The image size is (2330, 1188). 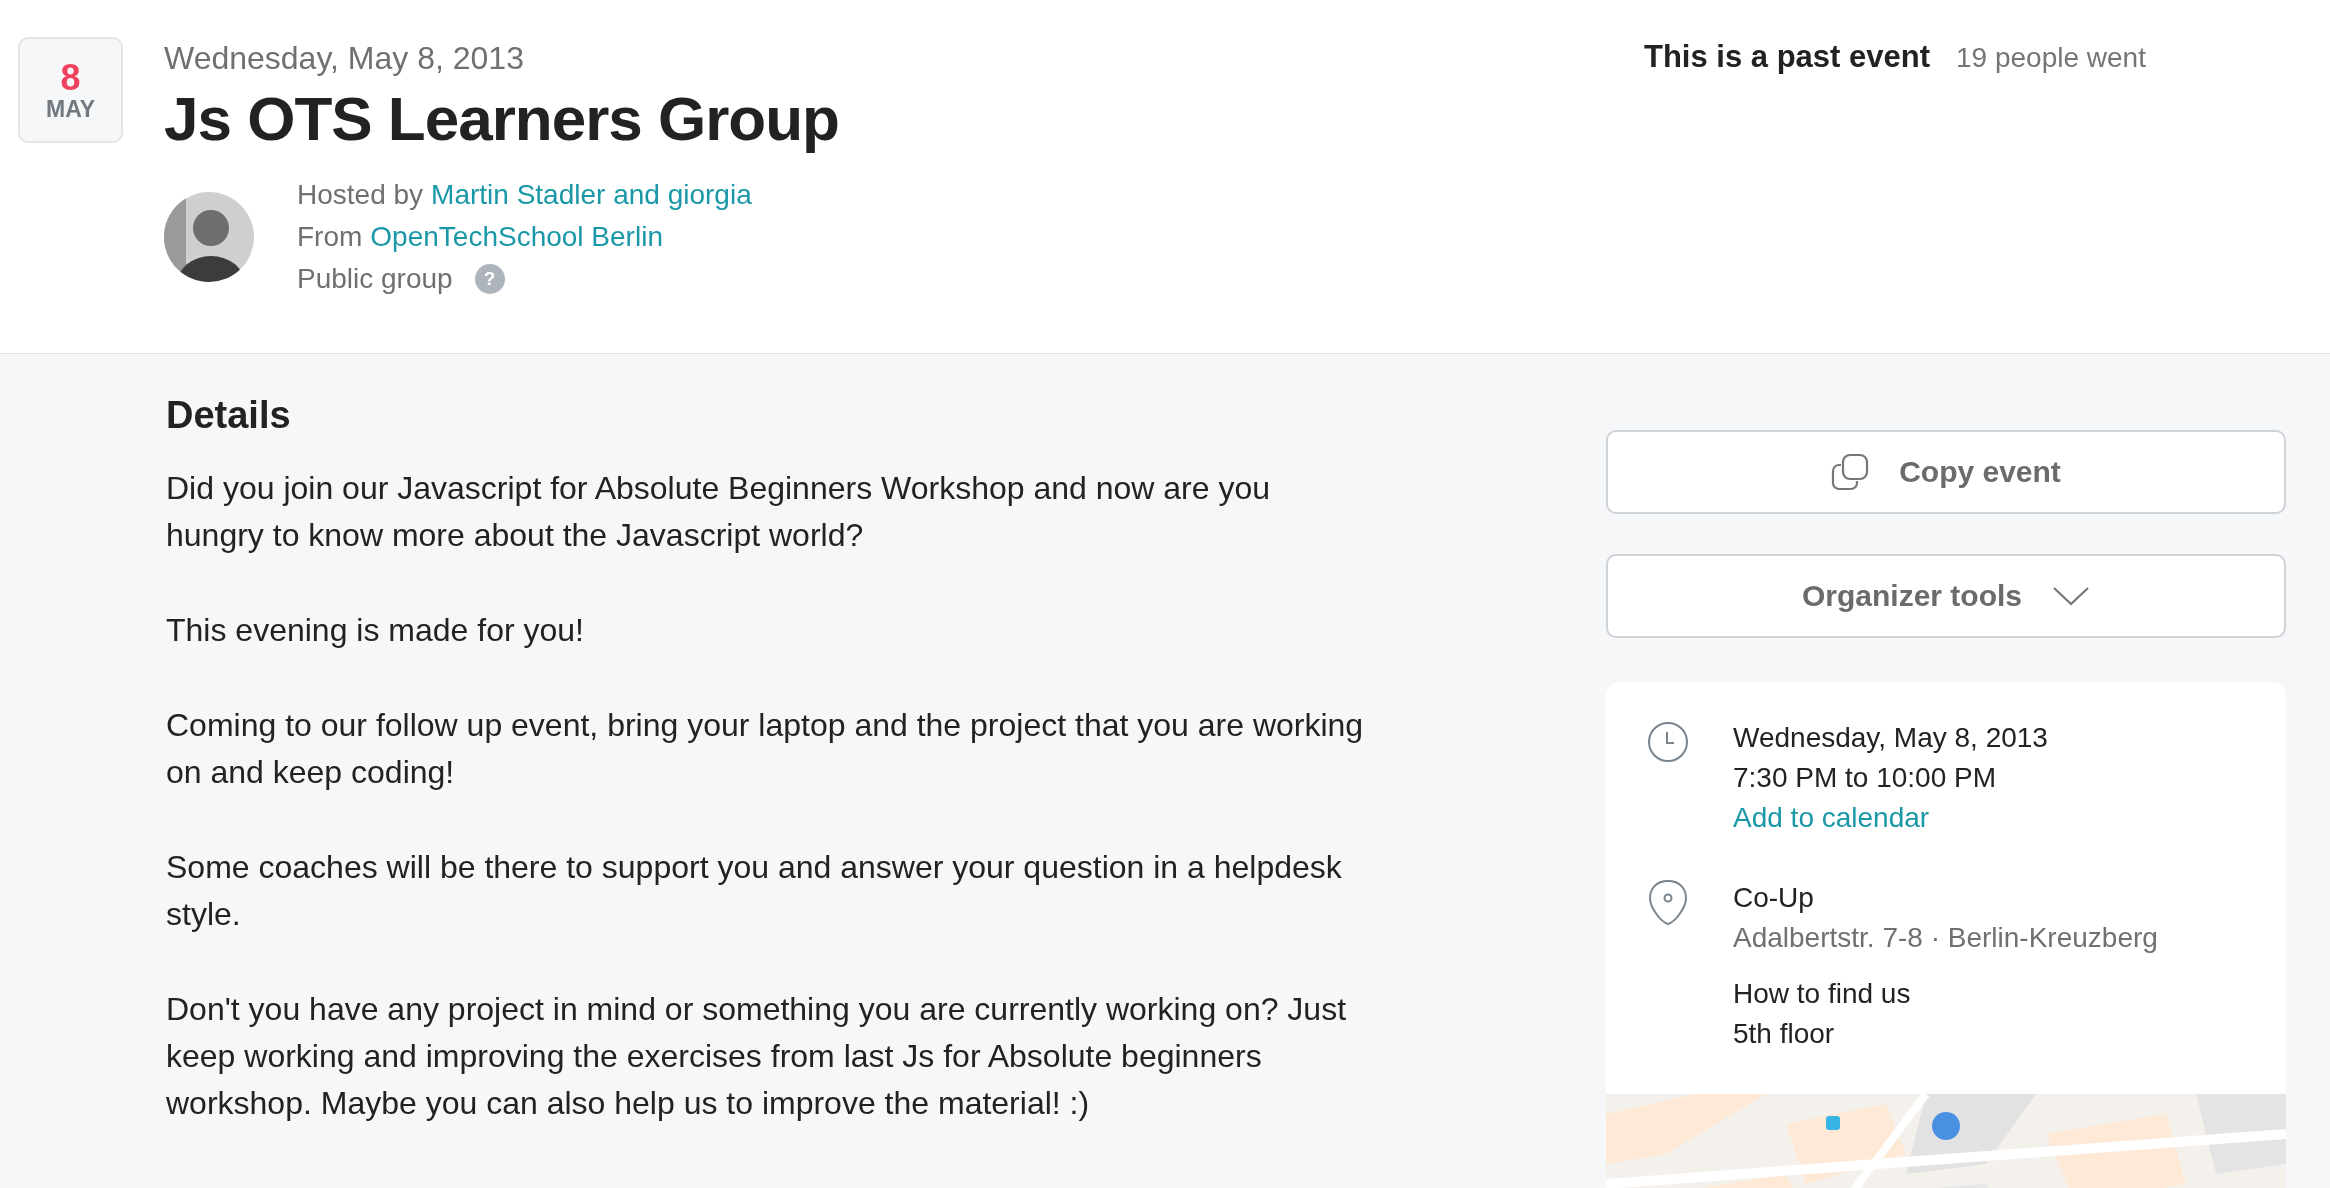 What do you see at coordinates (1784, 1034) in the screenshot?
I see `directions-text: 5th floor` at bounding box center [1784, 1034].